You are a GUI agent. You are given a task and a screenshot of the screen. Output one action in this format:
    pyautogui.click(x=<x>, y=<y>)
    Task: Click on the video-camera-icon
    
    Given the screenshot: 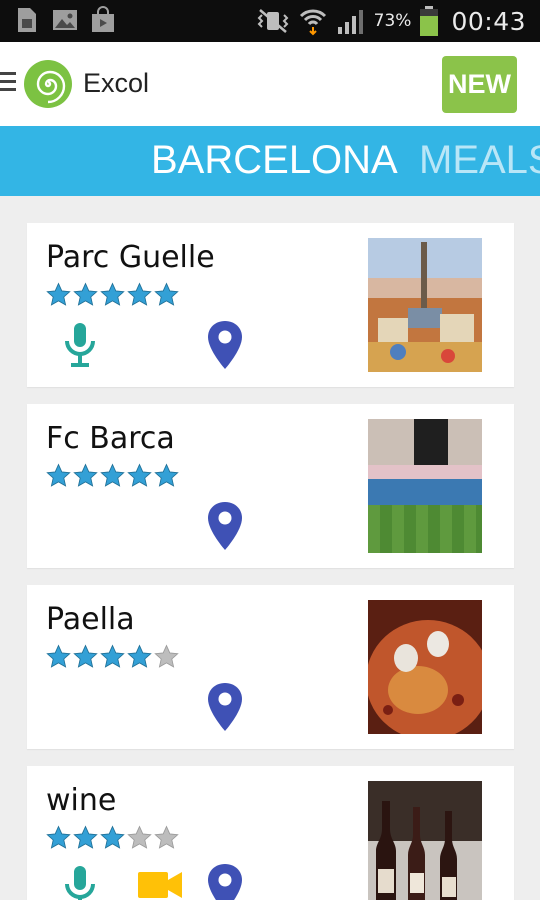 What is the action you would take?
    pyautogui.click(x=160, y=881)
    